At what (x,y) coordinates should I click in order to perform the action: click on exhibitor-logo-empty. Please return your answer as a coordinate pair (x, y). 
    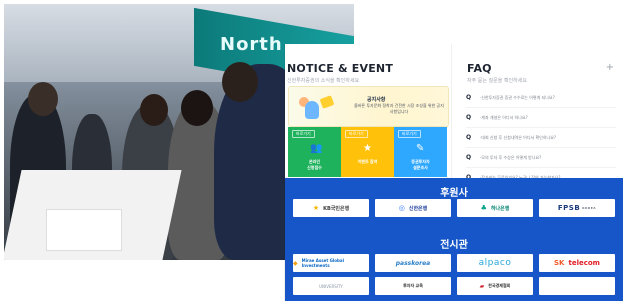
    Looking at the image, I should click on (577, 286).